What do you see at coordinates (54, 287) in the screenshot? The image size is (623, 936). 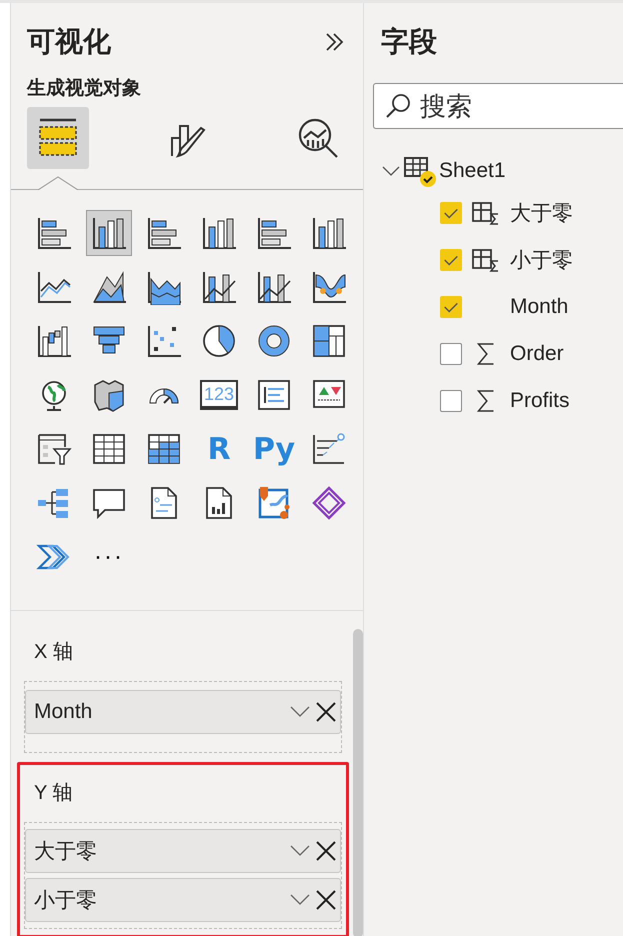 I see `line-chart-icon` at bounding box center [54, 287].